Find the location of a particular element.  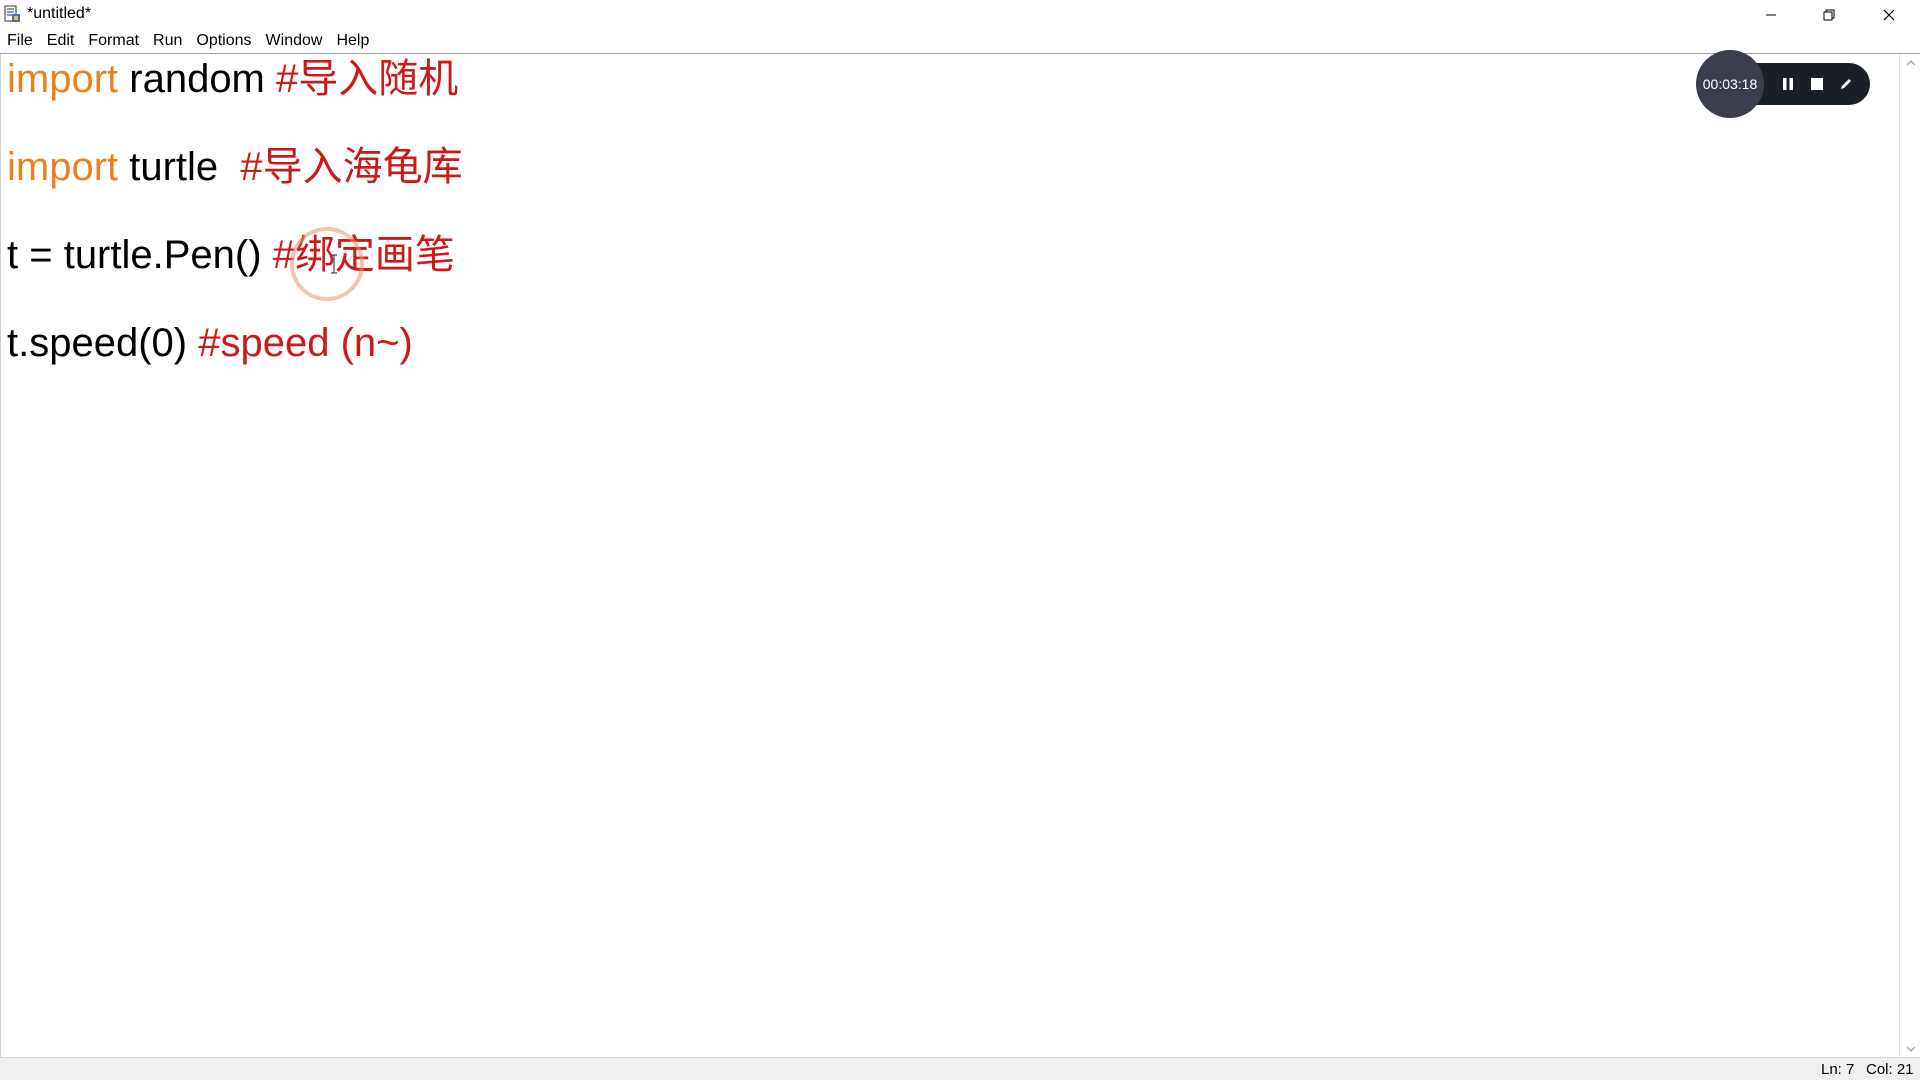

scroll-down-button is located at coordinates (1910, 1048).